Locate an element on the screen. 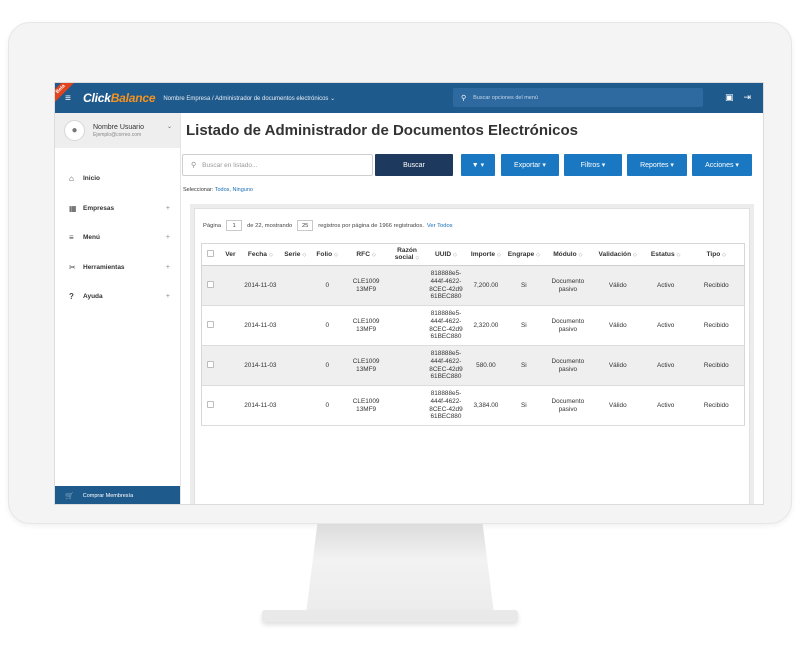 The width and height of the screenshot is (800, 653). menu-search-input is located at coordinates (573, 97).